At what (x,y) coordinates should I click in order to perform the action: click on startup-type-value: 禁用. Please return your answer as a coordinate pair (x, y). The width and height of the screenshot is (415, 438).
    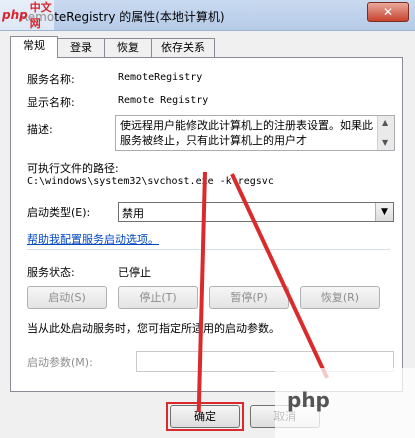
    Looking at the image, I should click on (133, 213).